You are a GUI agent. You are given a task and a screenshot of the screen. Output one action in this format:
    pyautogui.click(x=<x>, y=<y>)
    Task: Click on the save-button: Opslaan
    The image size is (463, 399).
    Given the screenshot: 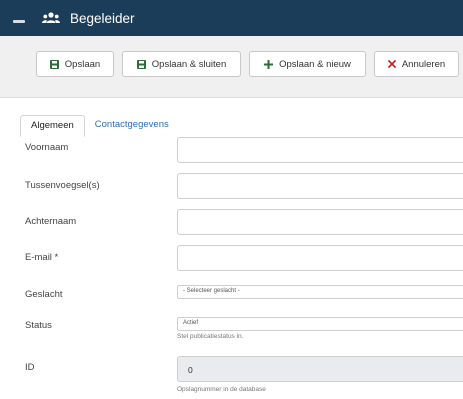 What is the action you would take?
    pyautogui.click(x=75, y=64)
    